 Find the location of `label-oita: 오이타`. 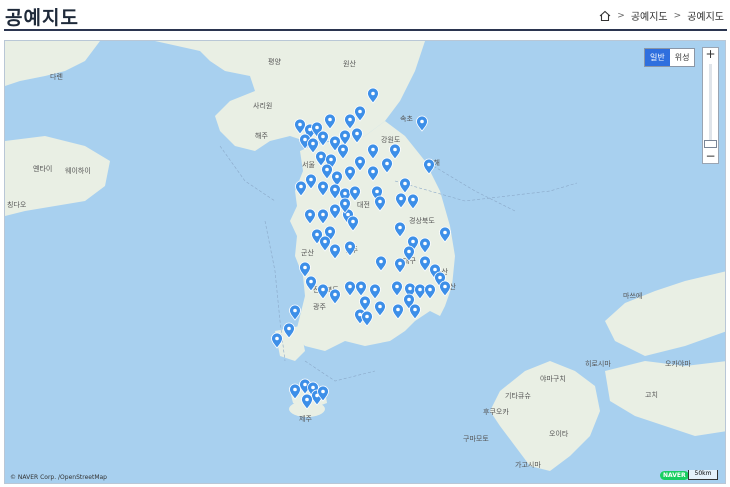

label-oita: 오이타 is located at coordinates (559, 433).